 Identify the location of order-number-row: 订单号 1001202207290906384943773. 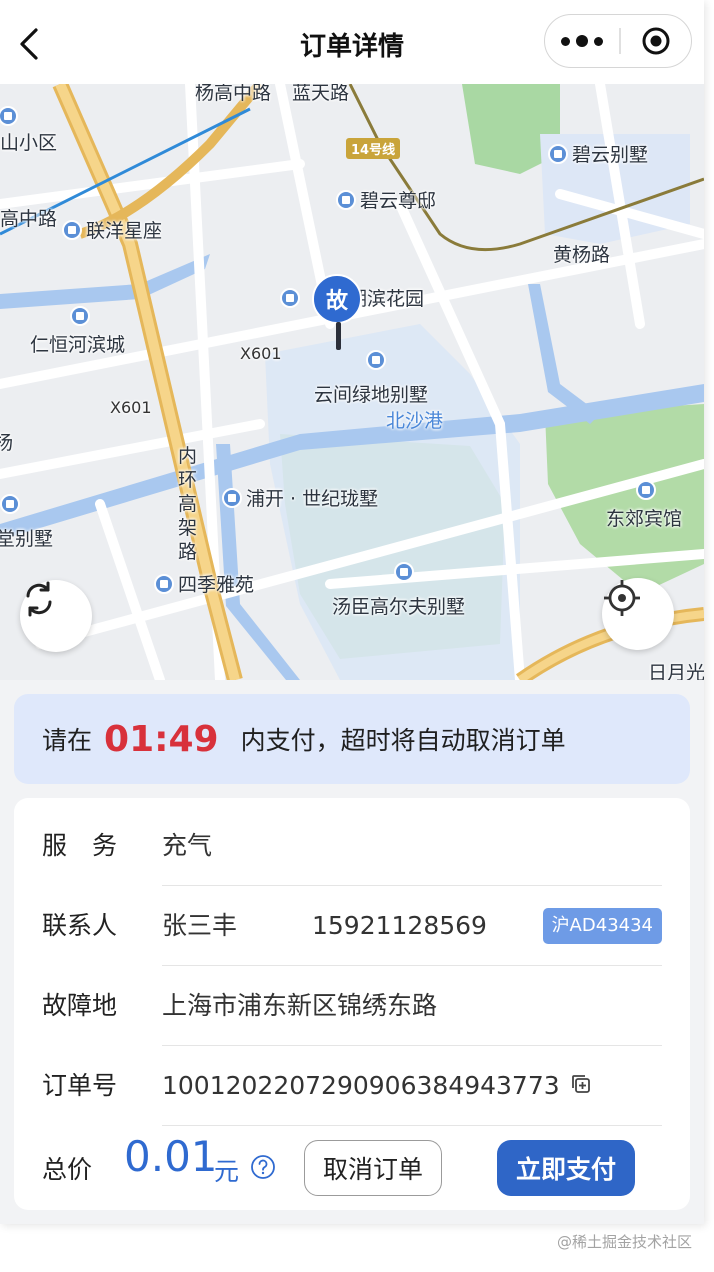
(352, 1086).